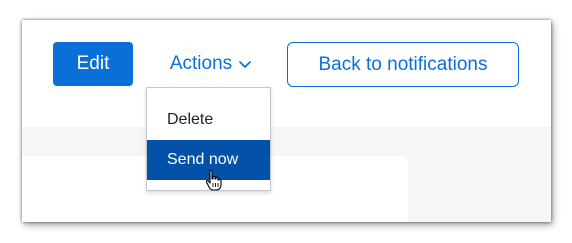 This screenshot has height=243, width=572. What do you see at coordinates (245, 64) in the screenshot?
I see `chevron-down-icon` at bounding box center [245, 64].